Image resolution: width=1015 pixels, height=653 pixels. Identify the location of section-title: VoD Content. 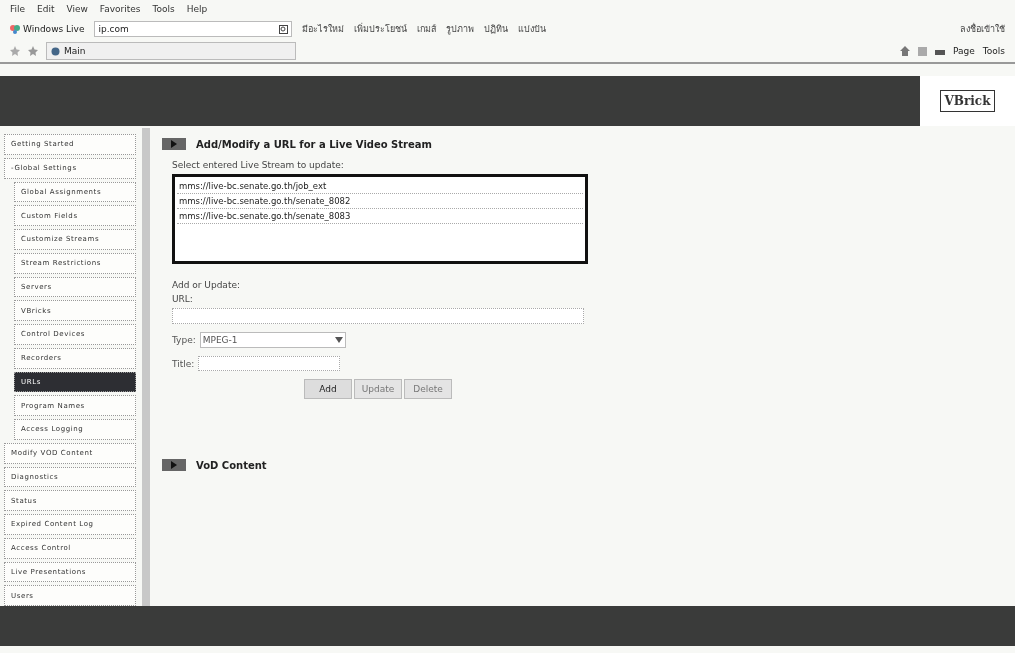
(231, 465).